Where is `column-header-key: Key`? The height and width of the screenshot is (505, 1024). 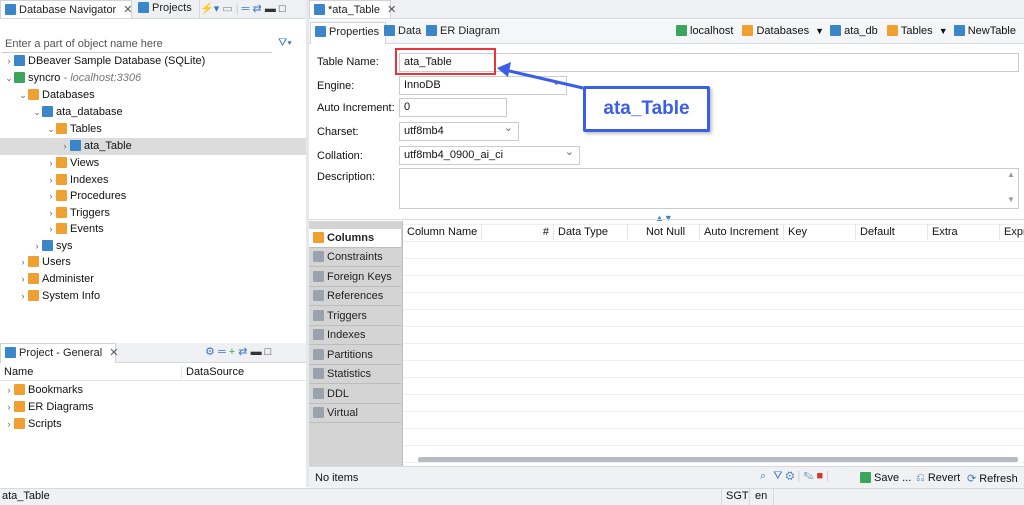 column-header-key: Key is located at coordinates (820, 232).